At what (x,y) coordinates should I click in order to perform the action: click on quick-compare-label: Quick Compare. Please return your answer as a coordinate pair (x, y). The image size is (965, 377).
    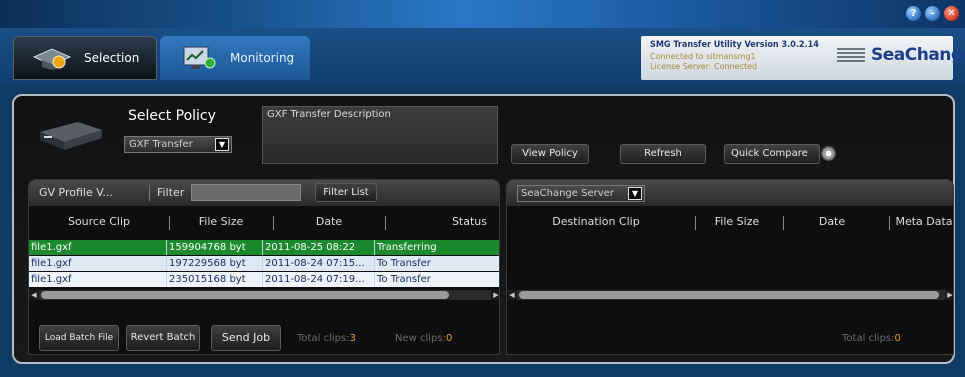
    Looking at the image, I should click on (769, 153).